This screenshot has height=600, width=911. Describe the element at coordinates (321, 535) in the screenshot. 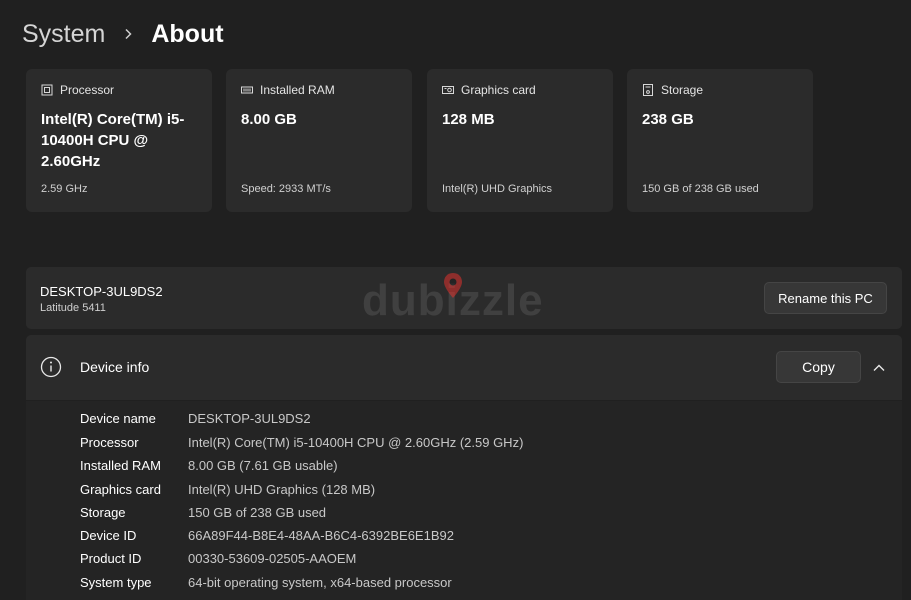

I see `device-id-value: 66A89F44-B8E4-48AA-B6C4-6392BE6E1B92` at that location.